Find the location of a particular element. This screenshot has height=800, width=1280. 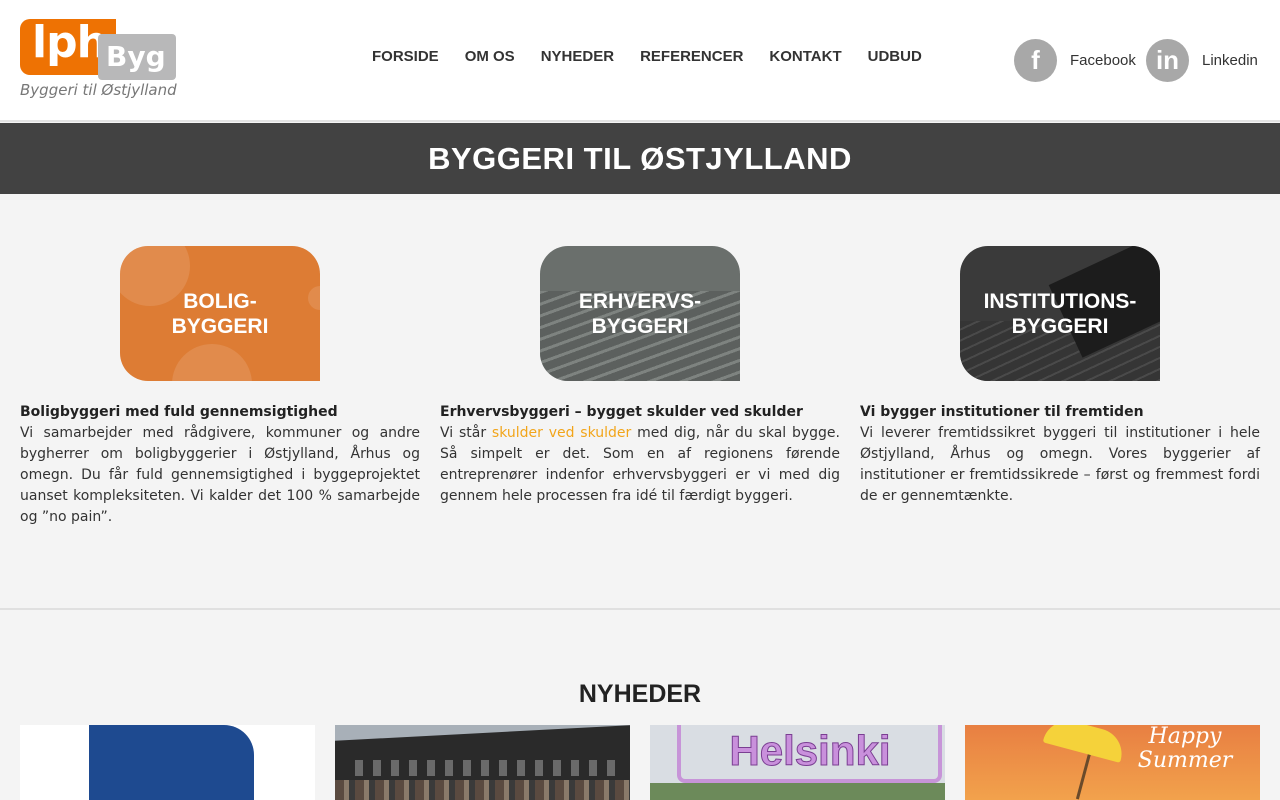

facebook-link: f Facebook is located at coordinates (1075, 60).